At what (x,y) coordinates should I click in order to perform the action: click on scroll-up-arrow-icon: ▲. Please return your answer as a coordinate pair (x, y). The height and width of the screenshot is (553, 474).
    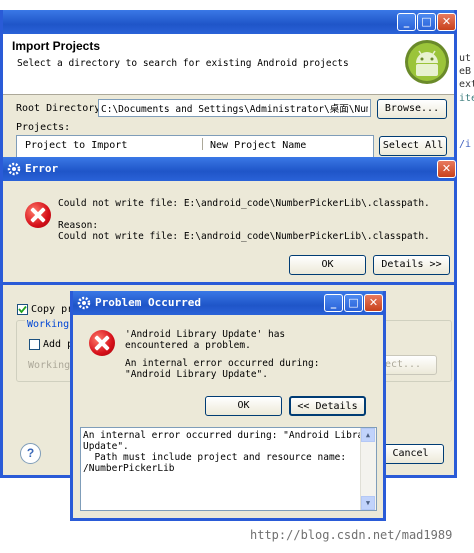
    Looking at the image, I should click on (368, 435).